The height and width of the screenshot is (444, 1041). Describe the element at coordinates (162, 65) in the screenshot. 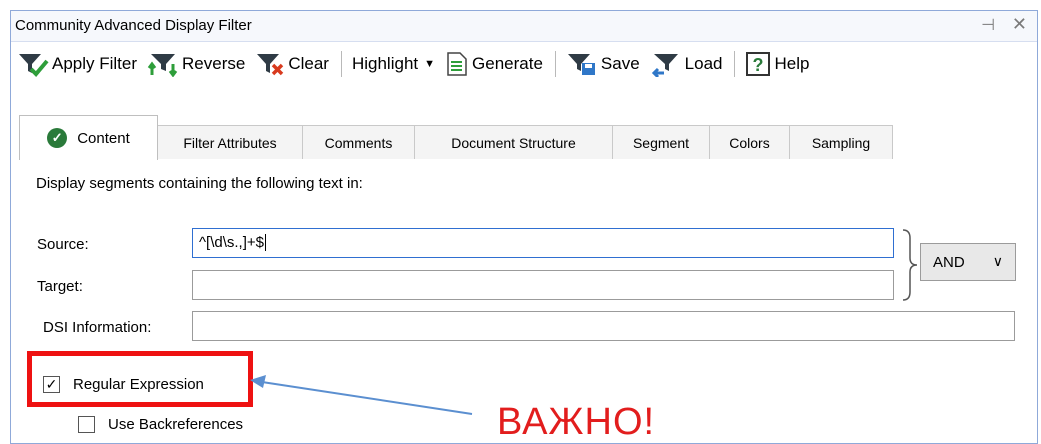

I see `funnel-reverse-icon` at that location.